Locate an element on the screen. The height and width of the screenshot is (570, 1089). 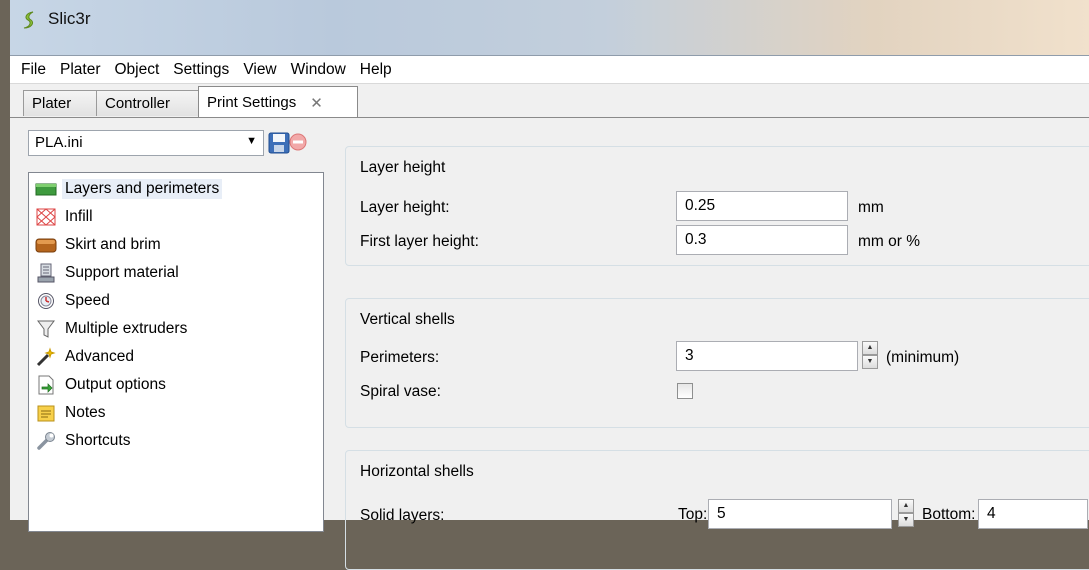
sidebar-item-speed: Speed is located at coordinates (72, 301).